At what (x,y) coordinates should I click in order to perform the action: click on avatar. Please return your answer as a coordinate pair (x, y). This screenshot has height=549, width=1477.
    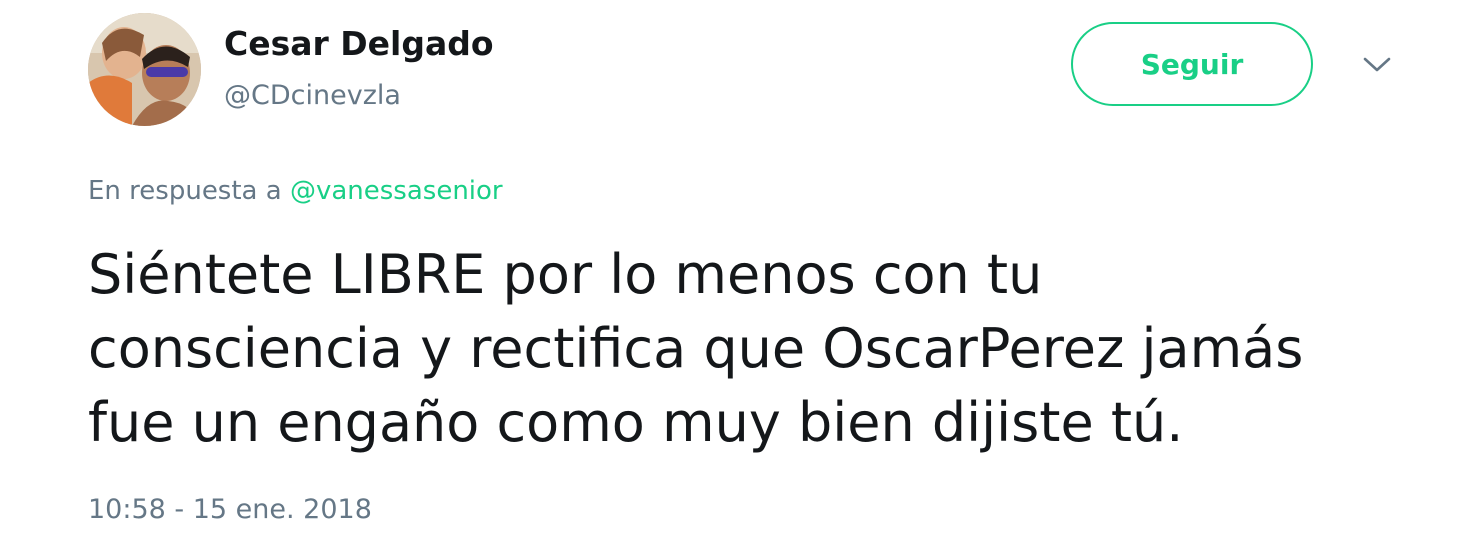
    Looking at the image, I should click on (144, 69).